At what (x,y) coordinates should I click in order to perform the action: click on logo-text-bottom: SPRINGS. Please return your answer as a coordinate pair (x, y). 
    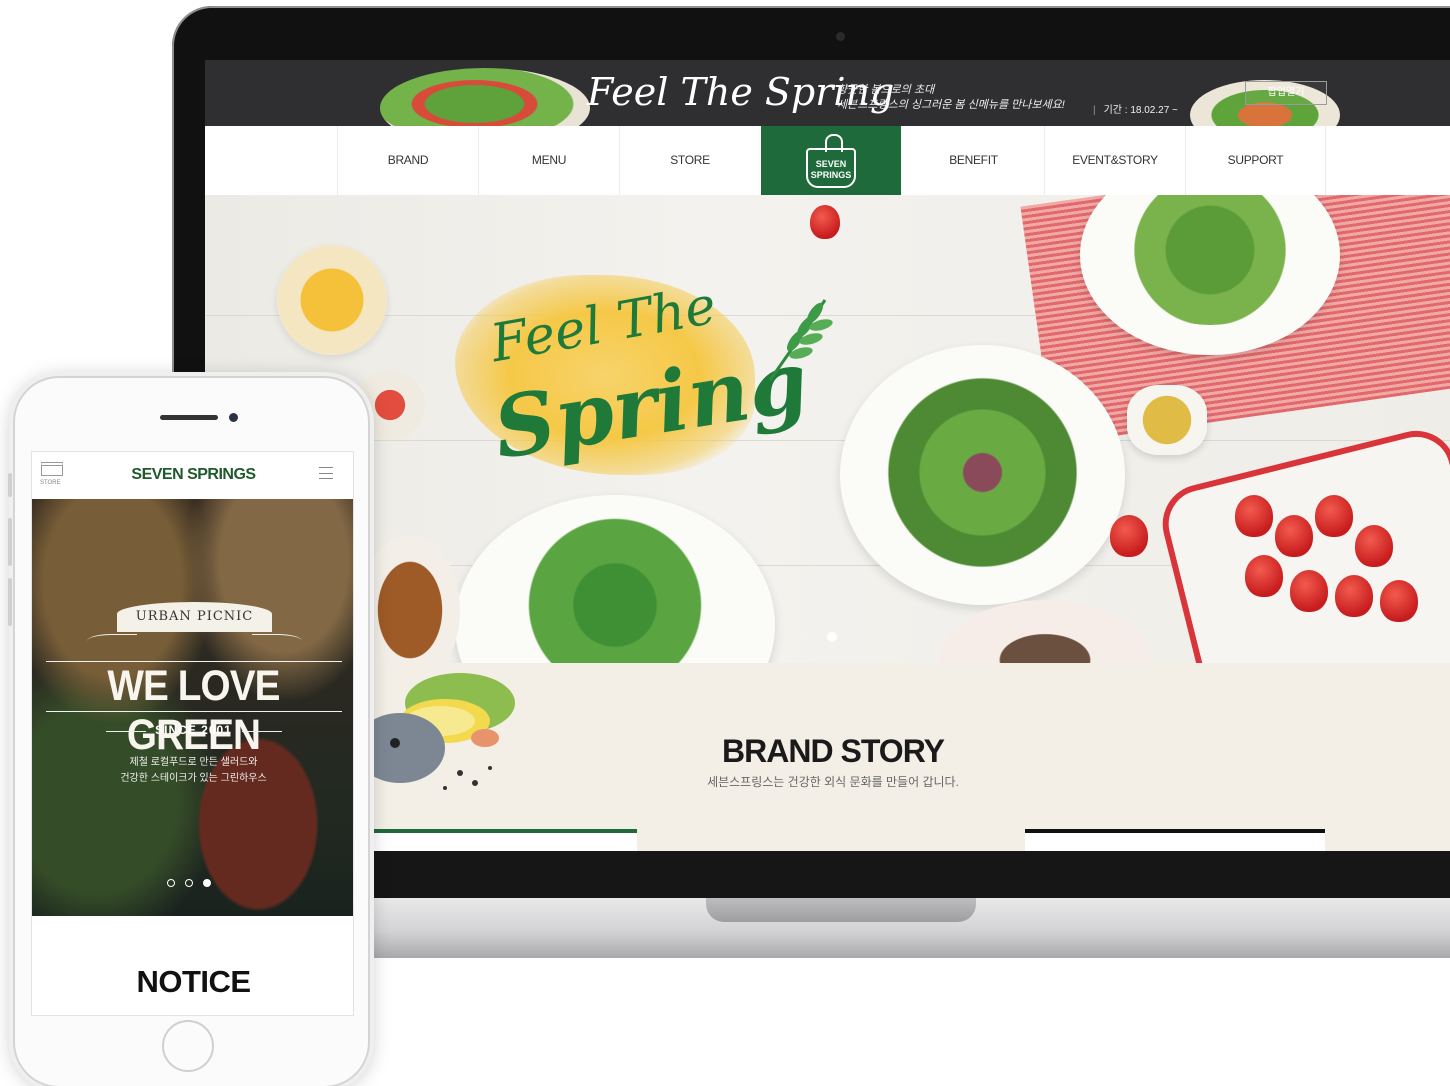
    Looking at the image, I should click on (831, 174).